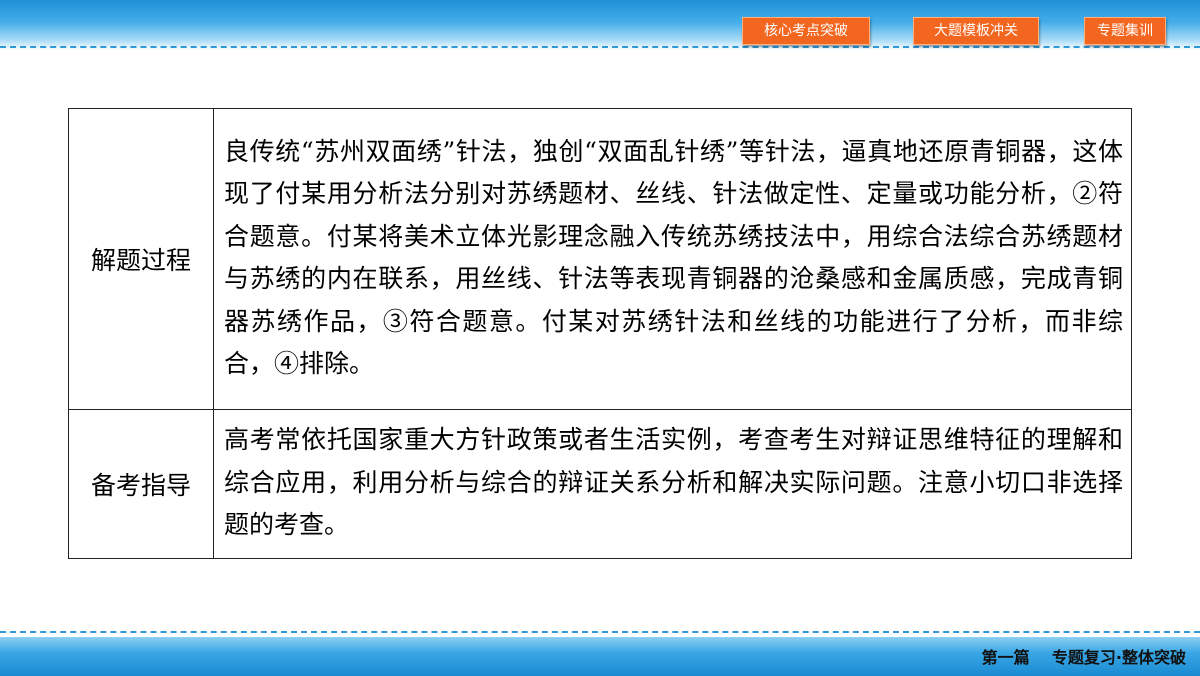 Image resolution: width=1200 pixels, height=676 pixels. Describe the element at coordinates (1125, 31) in the screenshot. I see `nav-button-topic-training: 专题集训` at that location.